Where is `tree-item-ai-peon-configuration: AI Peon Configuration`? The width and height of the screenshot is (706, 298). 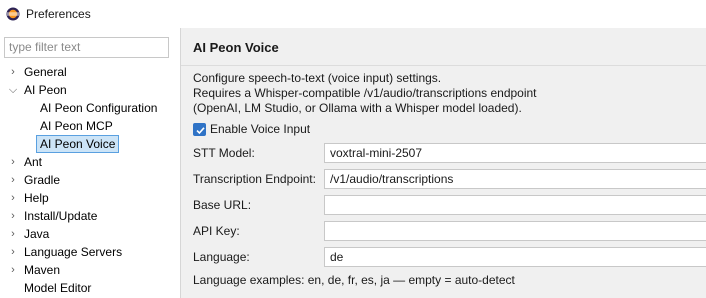 tree-item-ai-peon-configuration: AI Peon Configuration is located at coordinates (90, 108).